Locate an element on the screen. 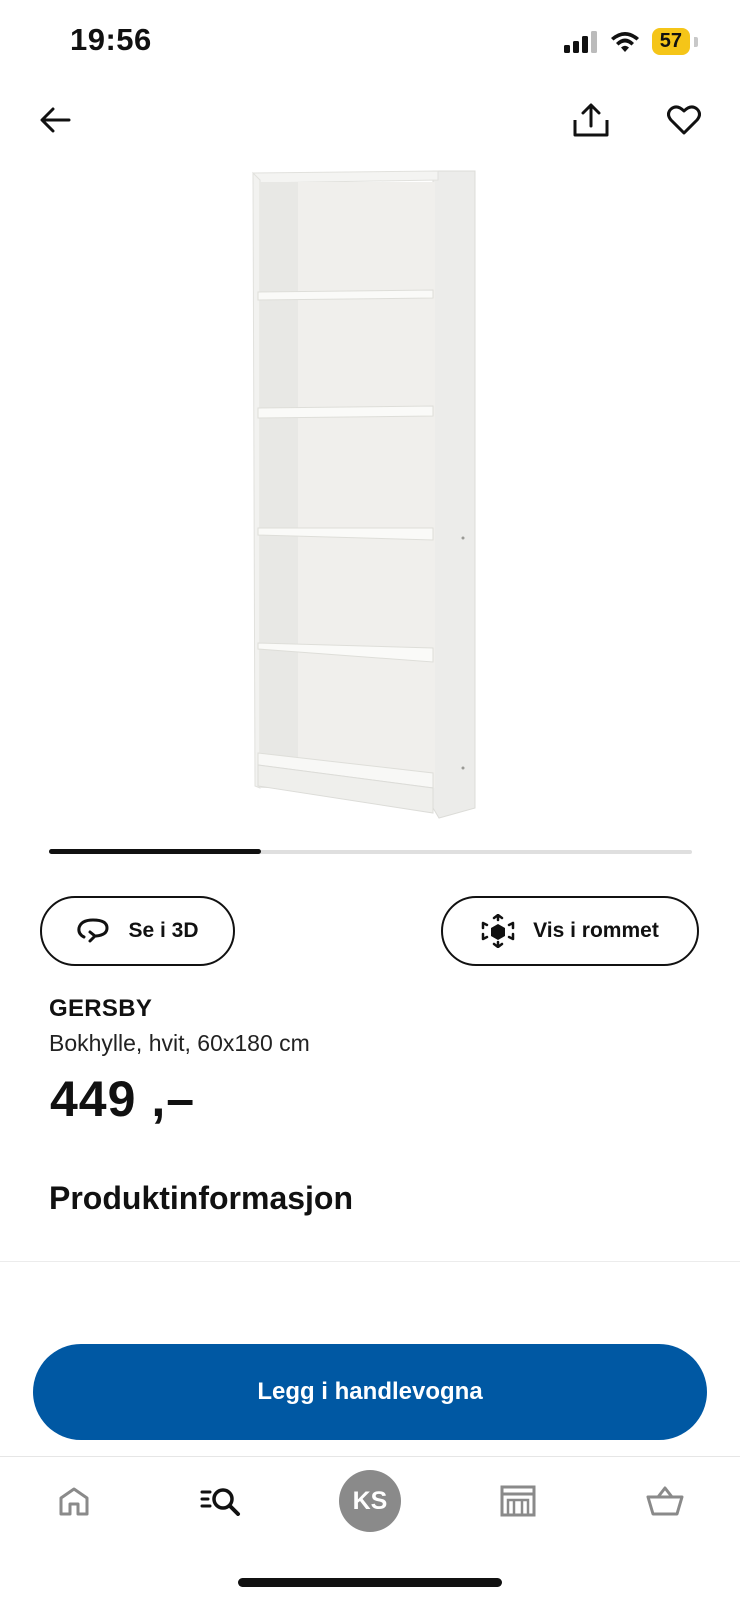 The image size is (740, 1600). back-button is located at coordinates (55, 120).